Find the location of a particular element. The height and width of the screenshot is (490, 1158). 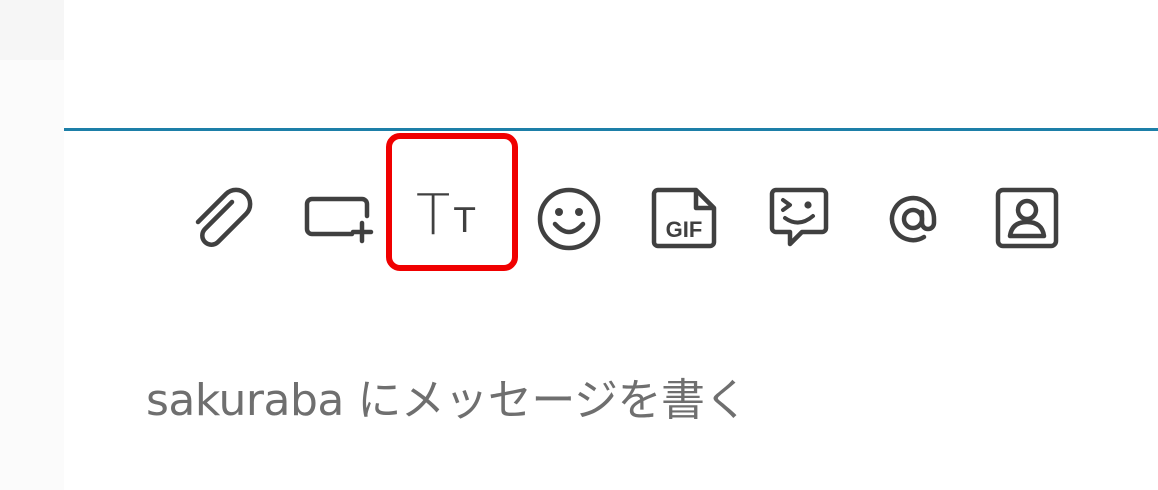

text-format-big-t: T is located at coordinates (433, 215).